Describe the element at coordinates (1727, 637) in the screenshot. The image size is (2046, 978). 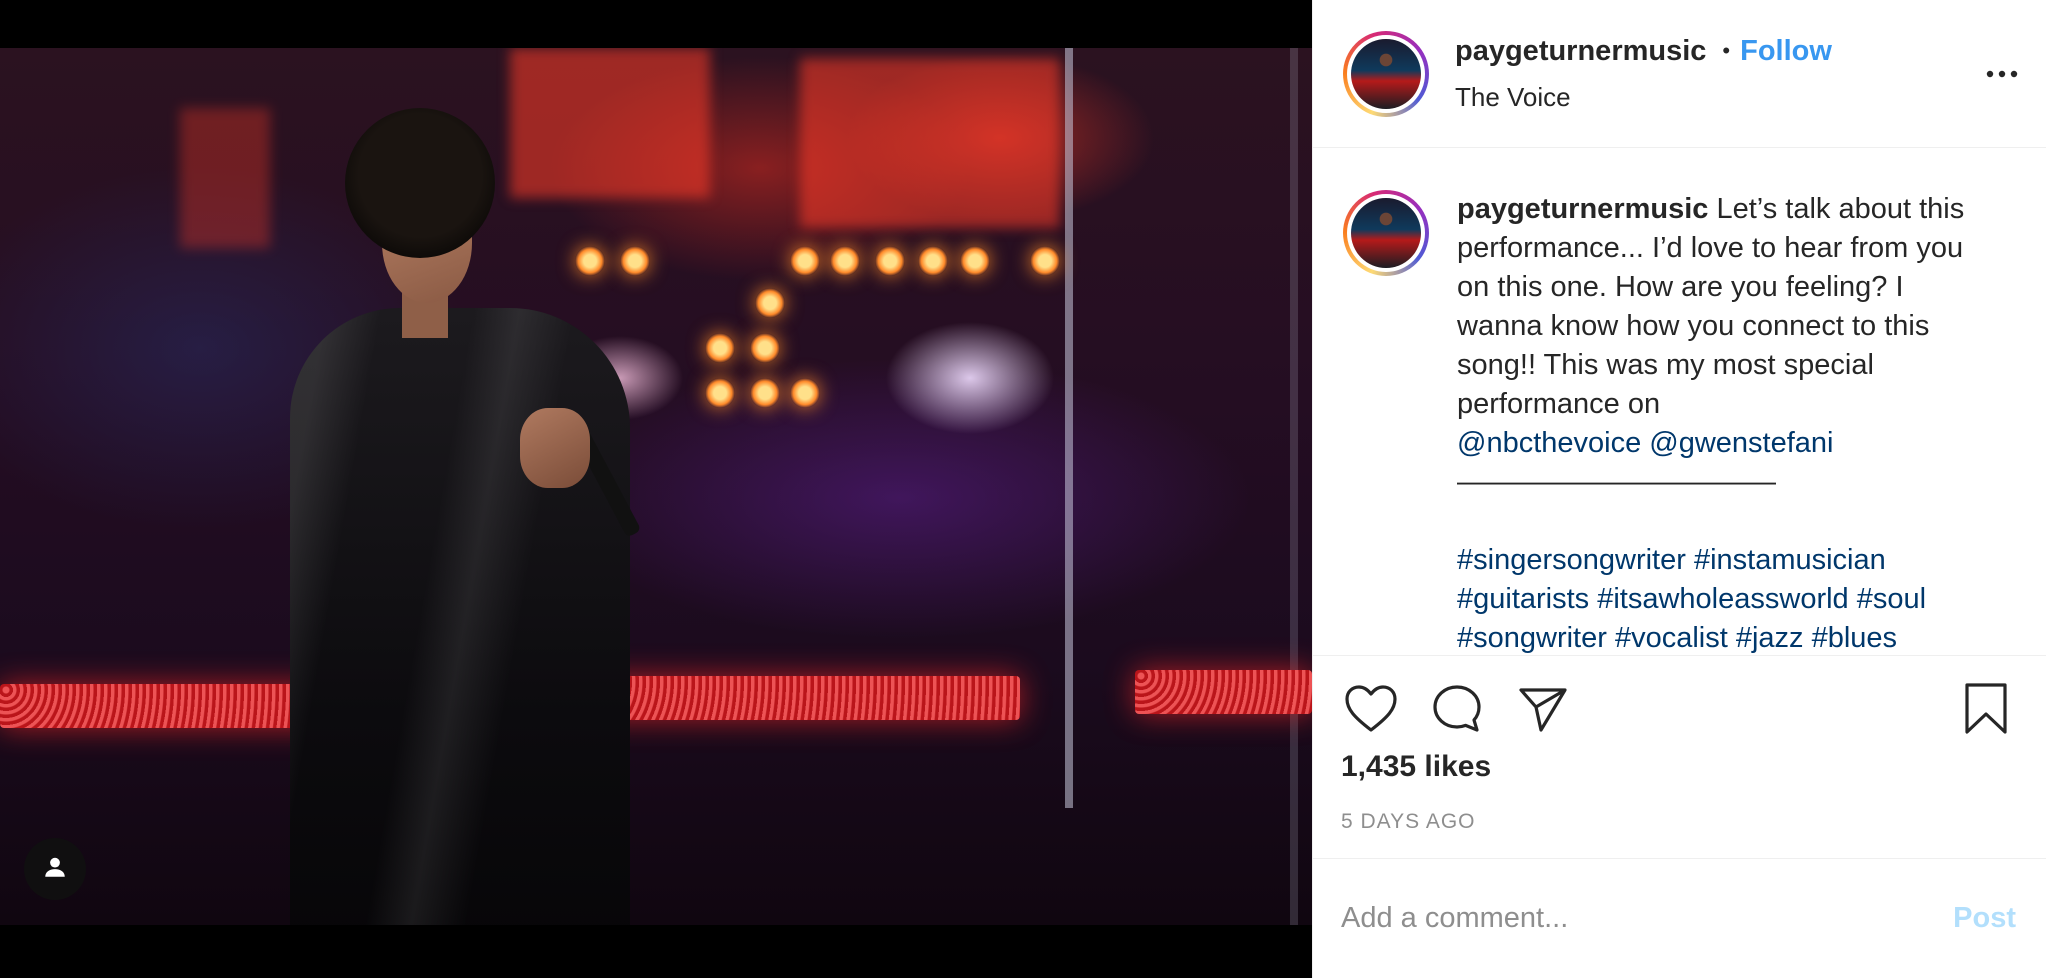
I see `hashtag-line: #songwriter #vocalist #jazz #blues` at that location.